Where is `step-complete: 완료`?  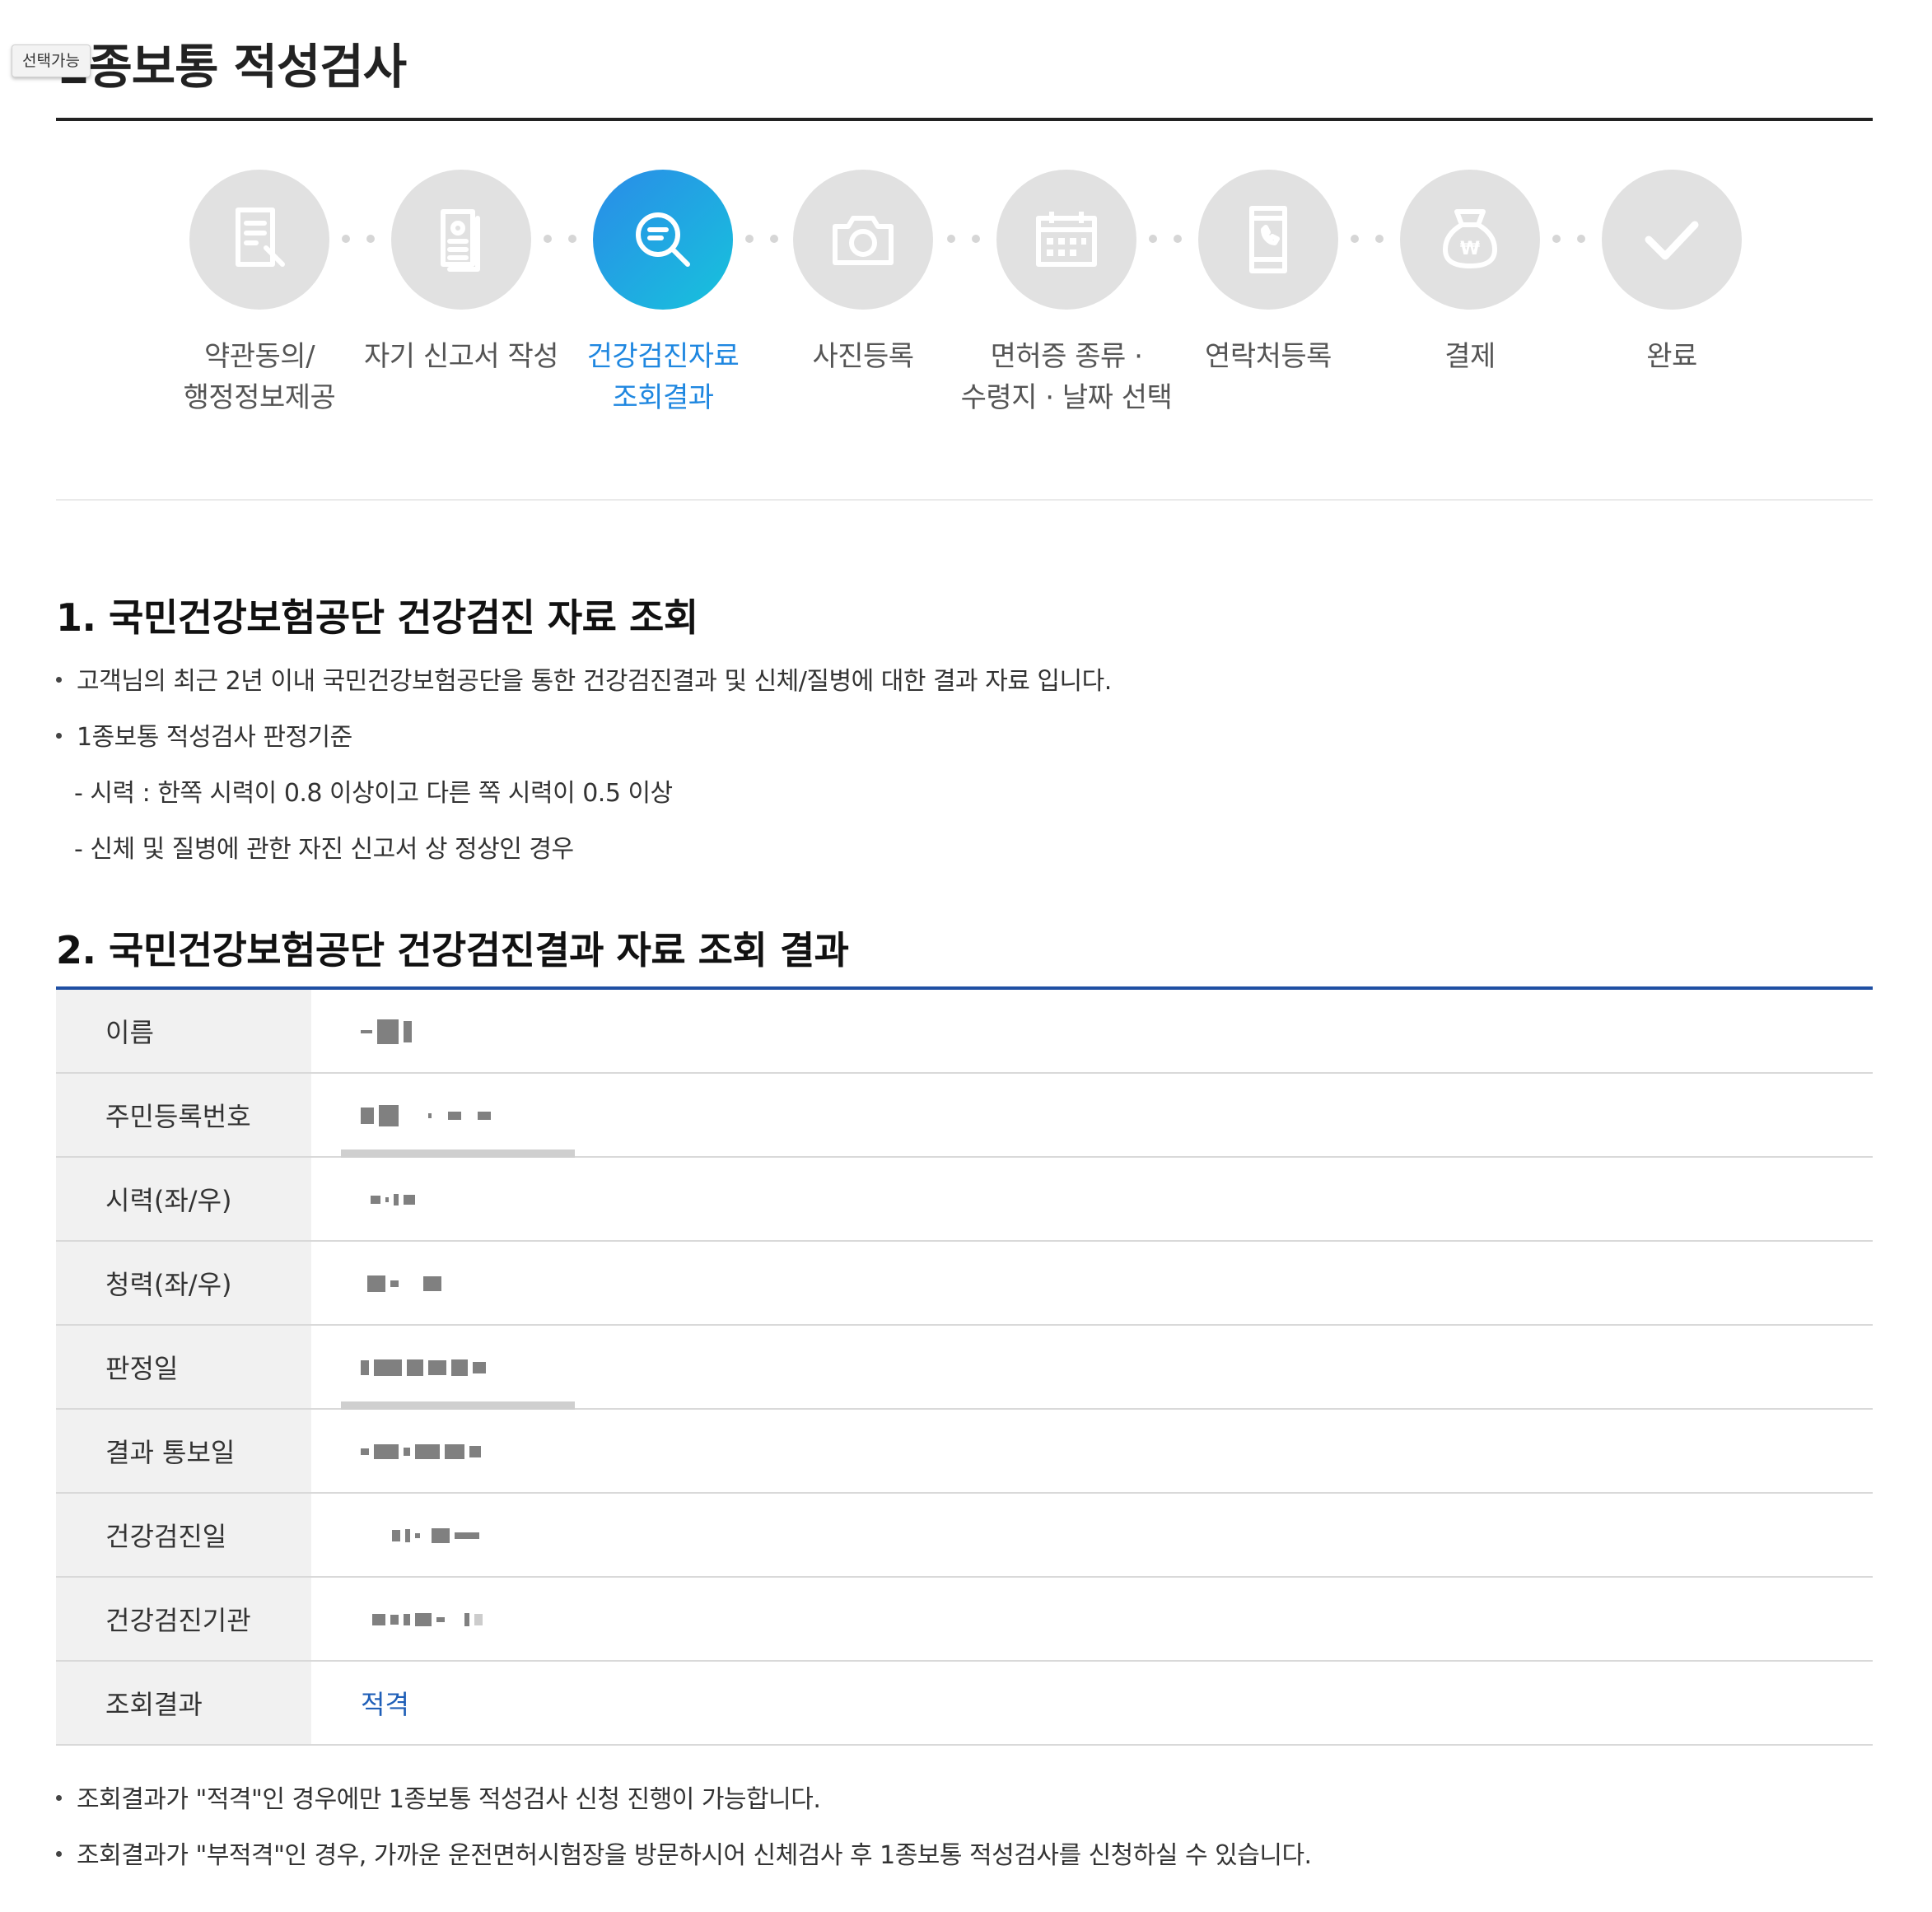
step-complete: 완료 is located at coordinates (1671, 273).